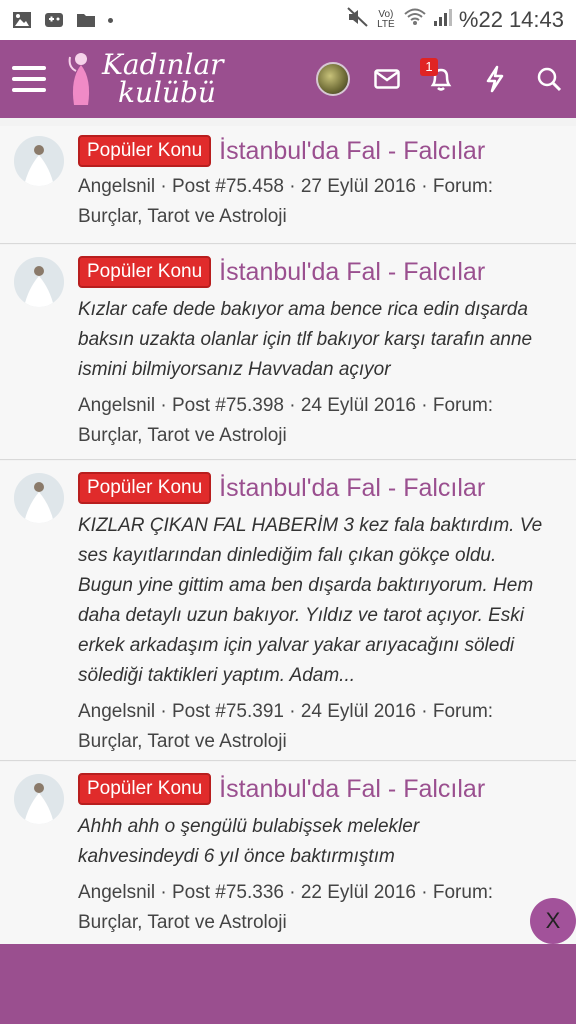 The image size is (576, 1024). What do you see at coordinates (441, 79) in the screenshot?
I see `alerts-button: 1` at bounding box center [441, 79].